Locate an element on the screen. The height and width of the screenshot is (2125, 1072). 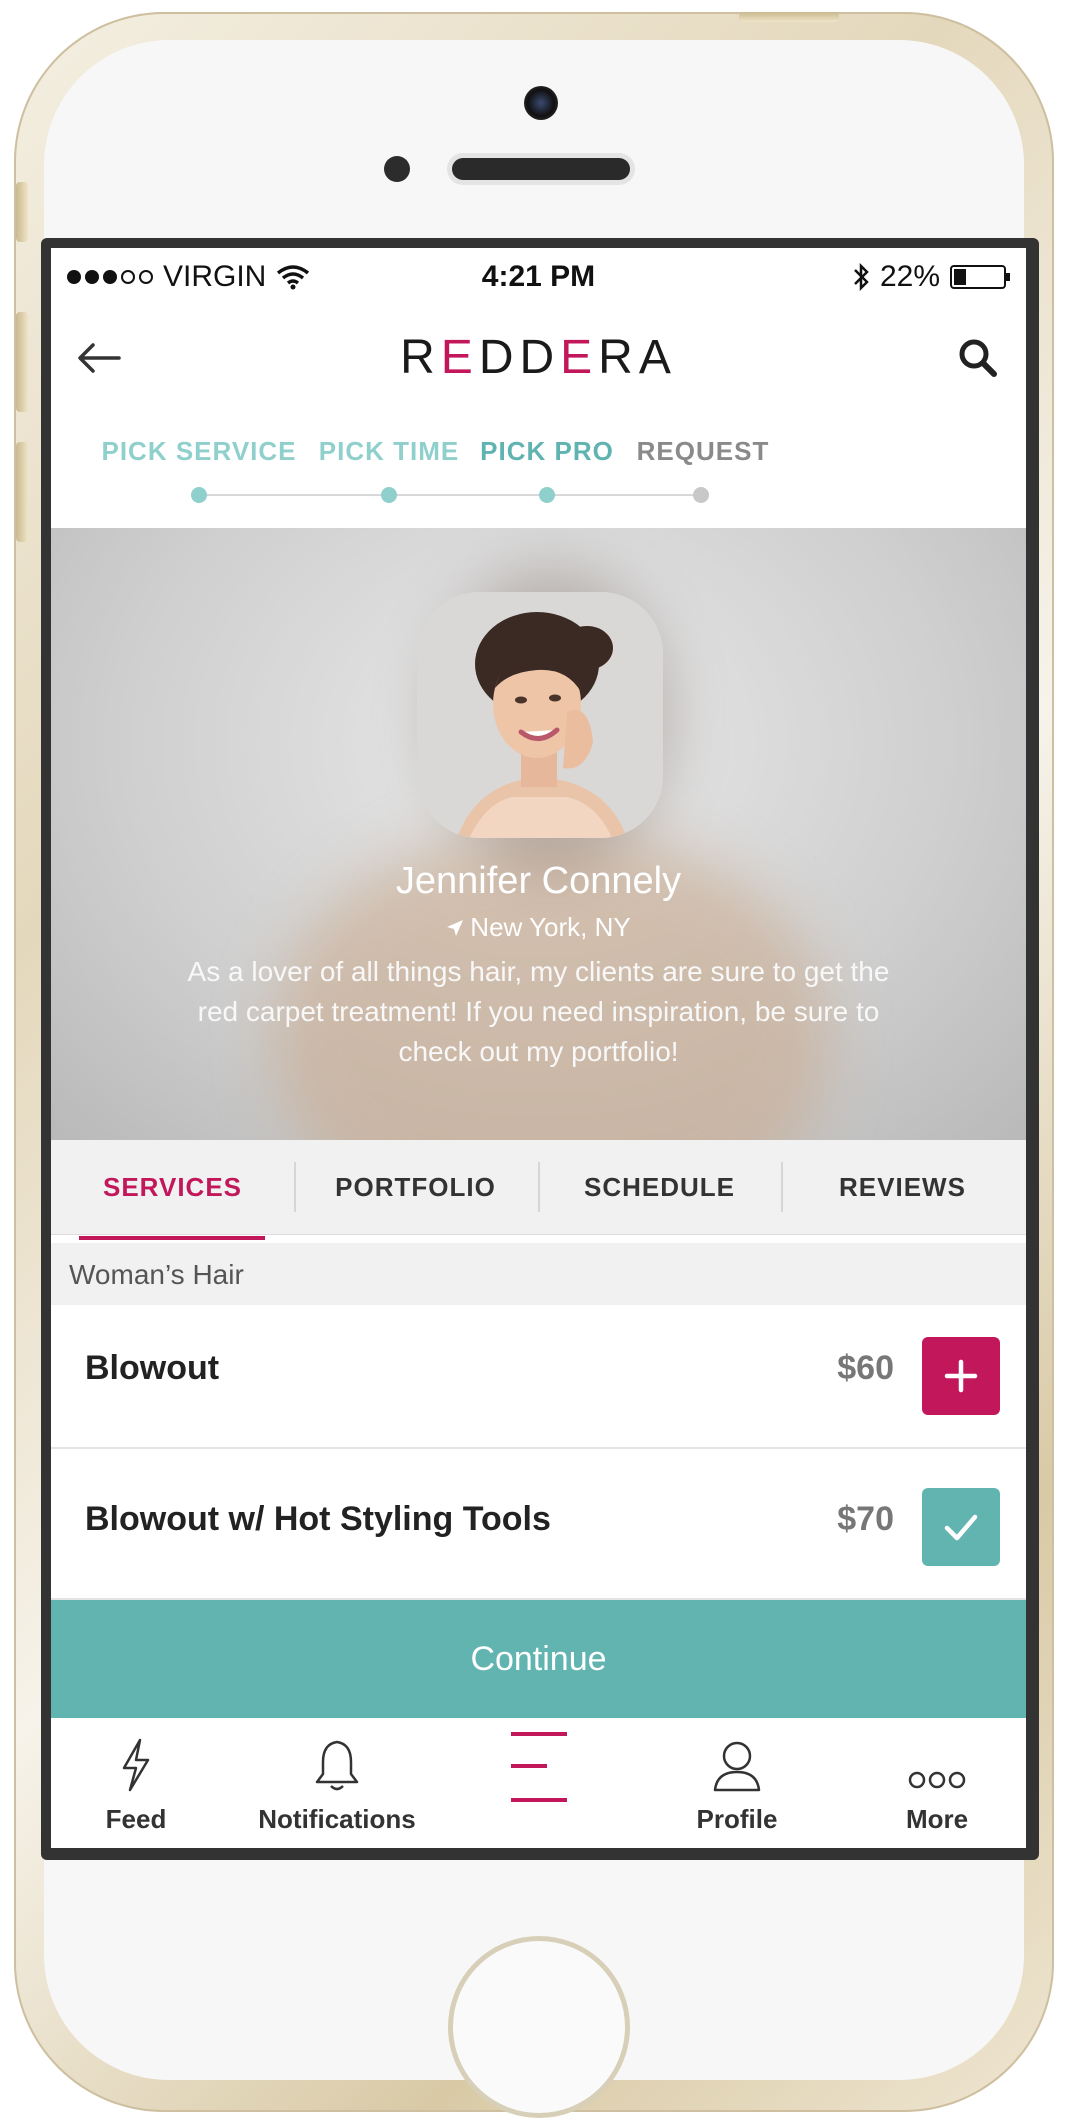
pro-avatar is located at coordinates (540, 715).